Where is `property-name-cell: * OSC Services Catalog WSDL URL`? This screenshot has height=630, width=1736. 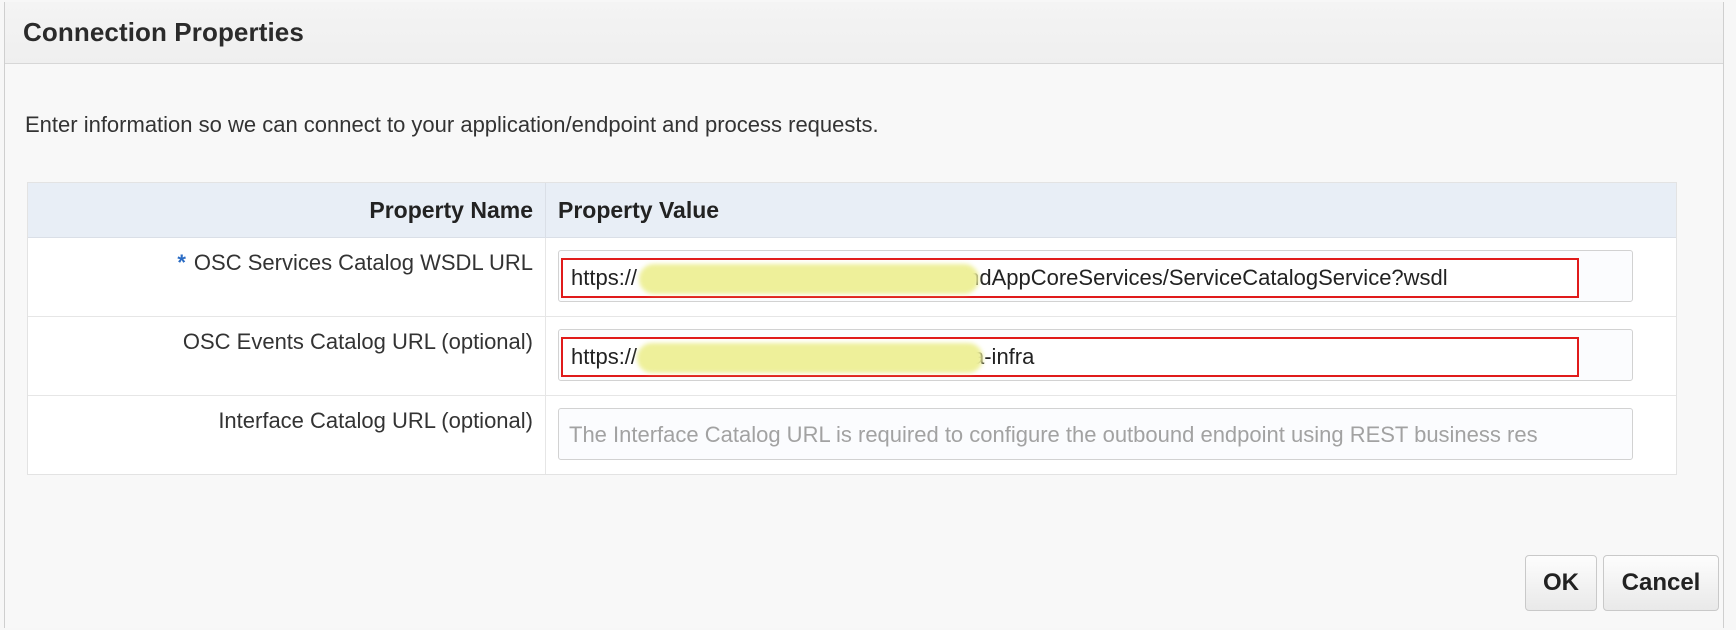 property-name-cell: * OSC Services Catalog WSDL URL is located at coordinates (287, 277).